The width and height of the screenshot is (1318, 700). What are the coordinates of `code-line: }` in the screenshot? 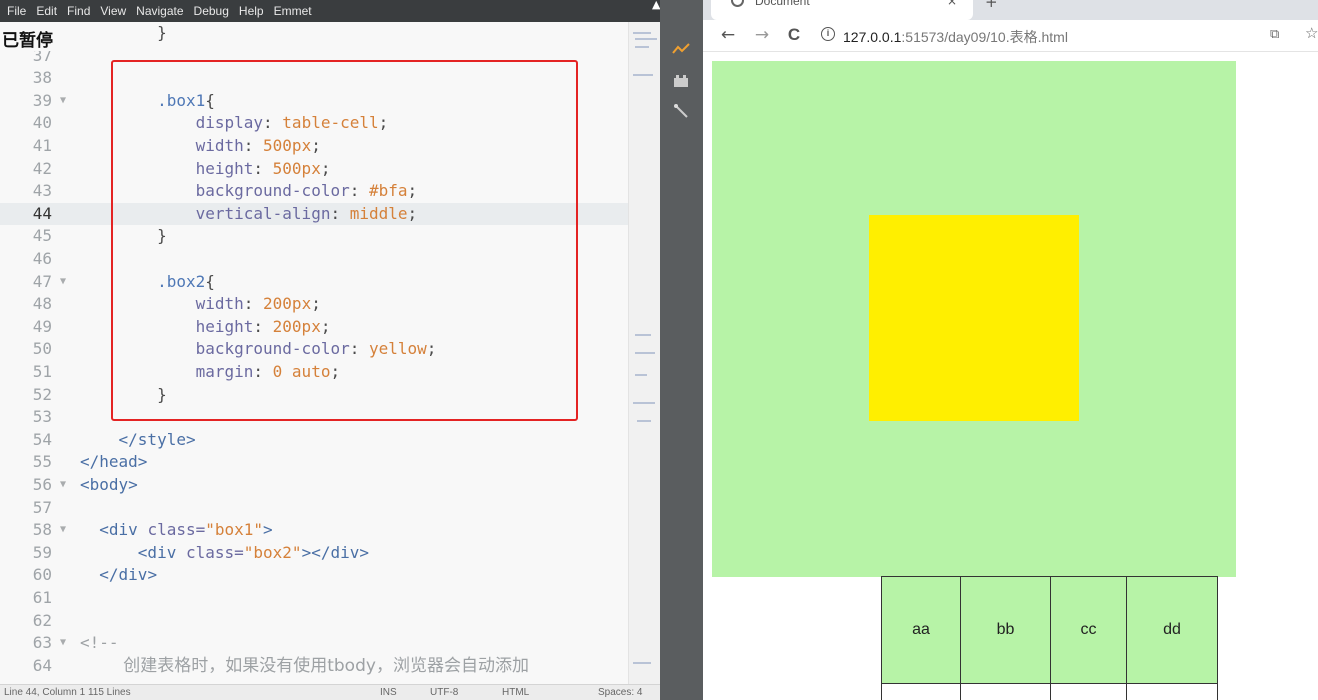 It's located at (314, 33).